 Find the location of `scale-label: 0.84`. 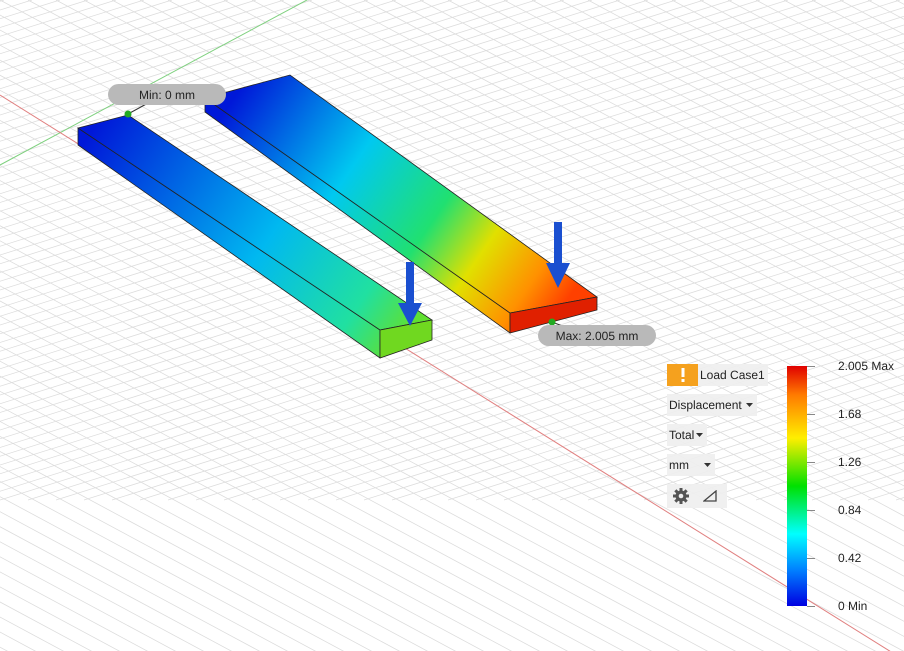

scale-label: 0.84 is located at coordinates (850, 510).